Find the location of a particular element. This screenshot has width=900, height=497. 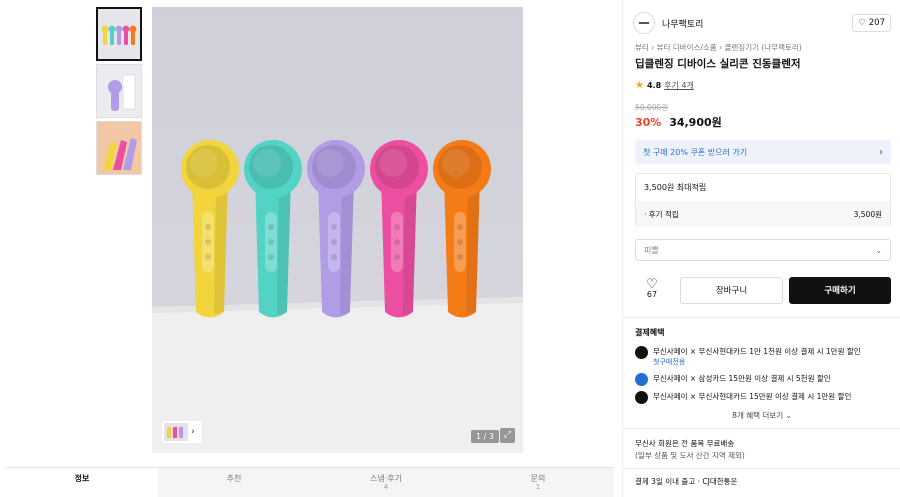

tab-label: 정보 is located at coordinates (82, 478).